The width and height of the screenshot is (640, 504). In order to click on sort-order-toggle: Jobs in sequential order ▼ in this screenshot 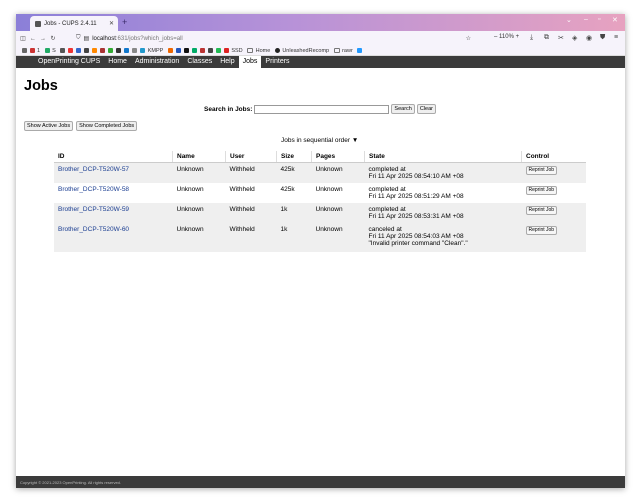, I will do `click(319, 140)`.